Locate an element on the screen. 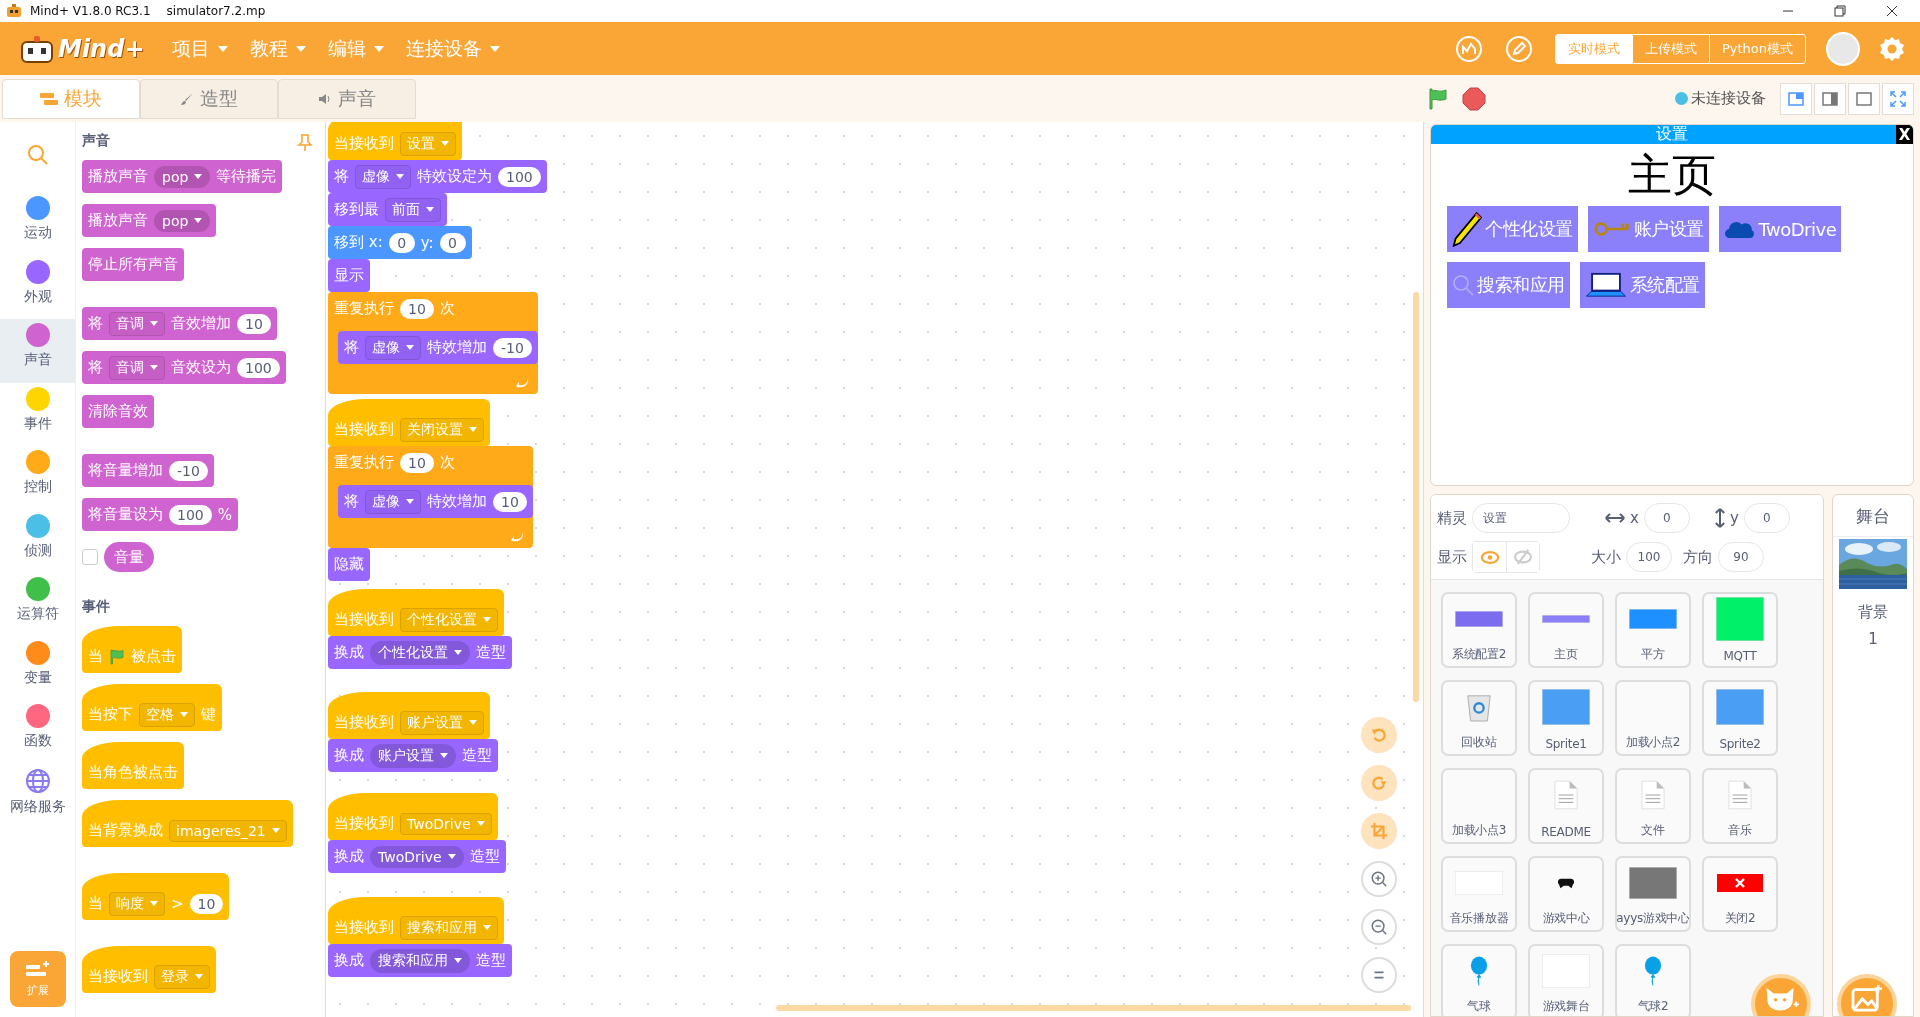 The image size is (1920, 1017). chart-icon is located at coordinates (1468, 48).